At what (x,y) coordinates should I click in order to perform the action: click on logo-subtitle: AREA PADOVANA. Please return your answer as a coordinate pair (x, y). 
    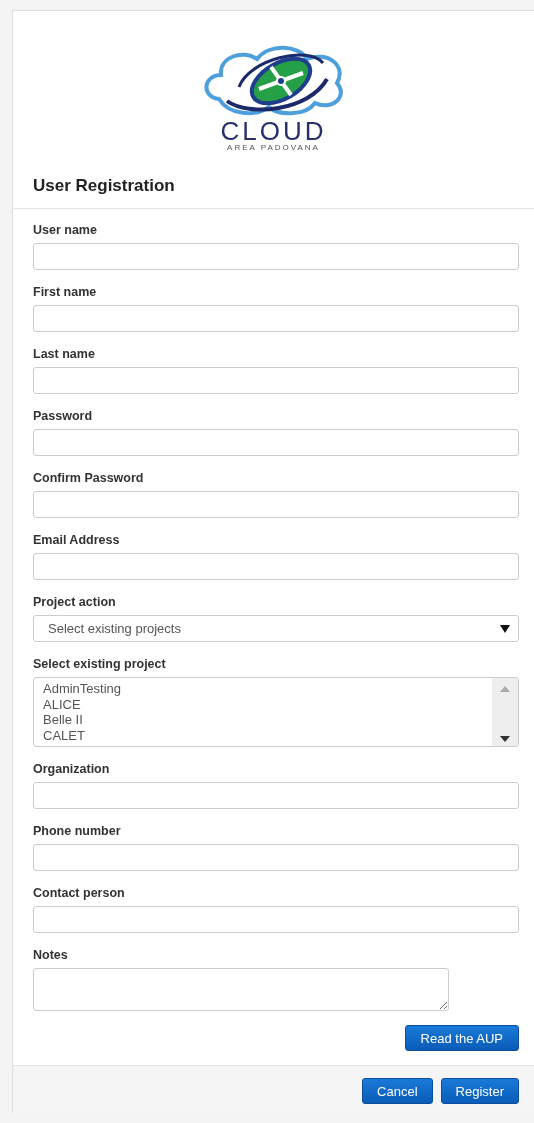
    Looking at the image, I should click on (273, 147).